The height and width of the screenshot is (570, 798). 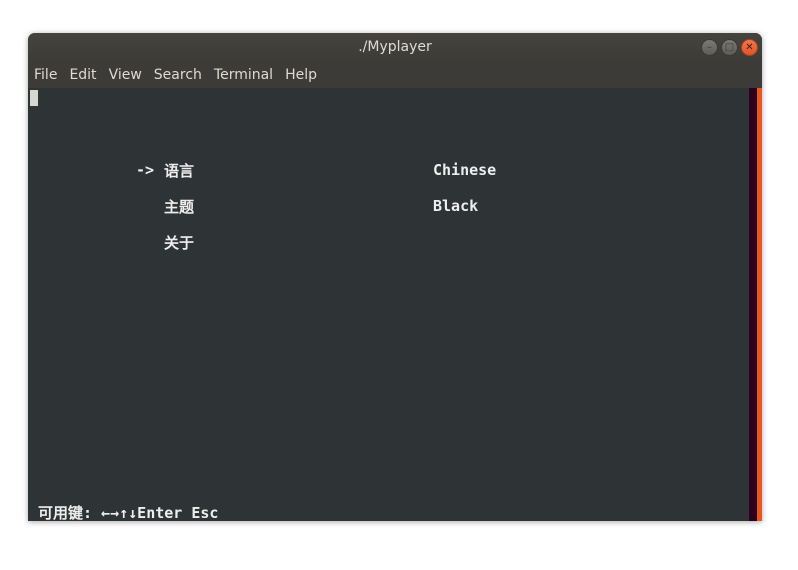 I want to click on window-title: ./Myplayer, so click(x=395, y=47).